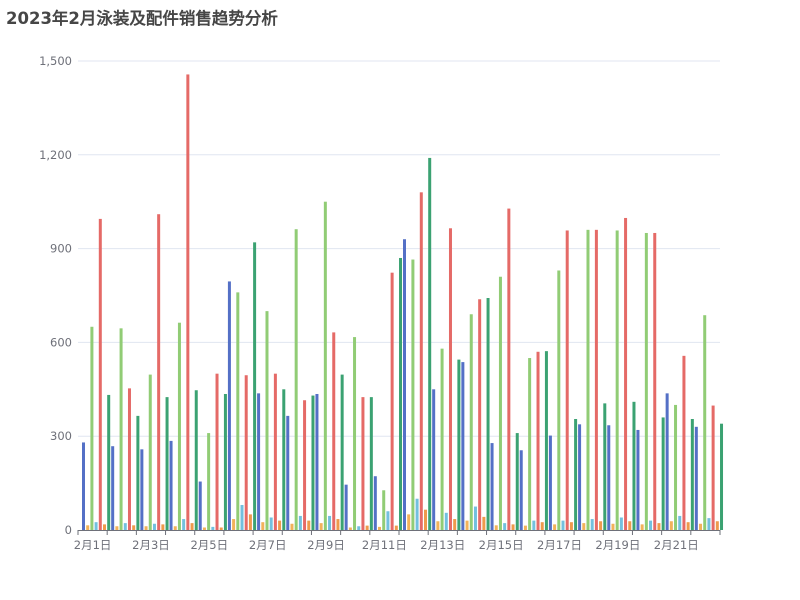  What do you see at coordinates (326, 545) in the screenshot?
I see `x-tick-label: 2月9日` at bounding box center [326, 545].